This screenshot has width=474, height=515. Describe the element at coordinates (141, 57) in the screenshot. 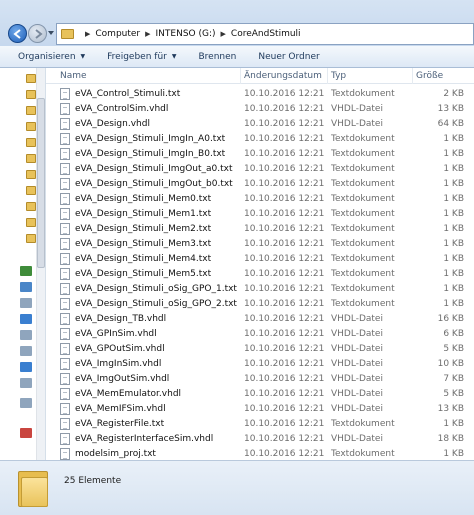

I see `share-button: Freigeben für ▼` at that location.